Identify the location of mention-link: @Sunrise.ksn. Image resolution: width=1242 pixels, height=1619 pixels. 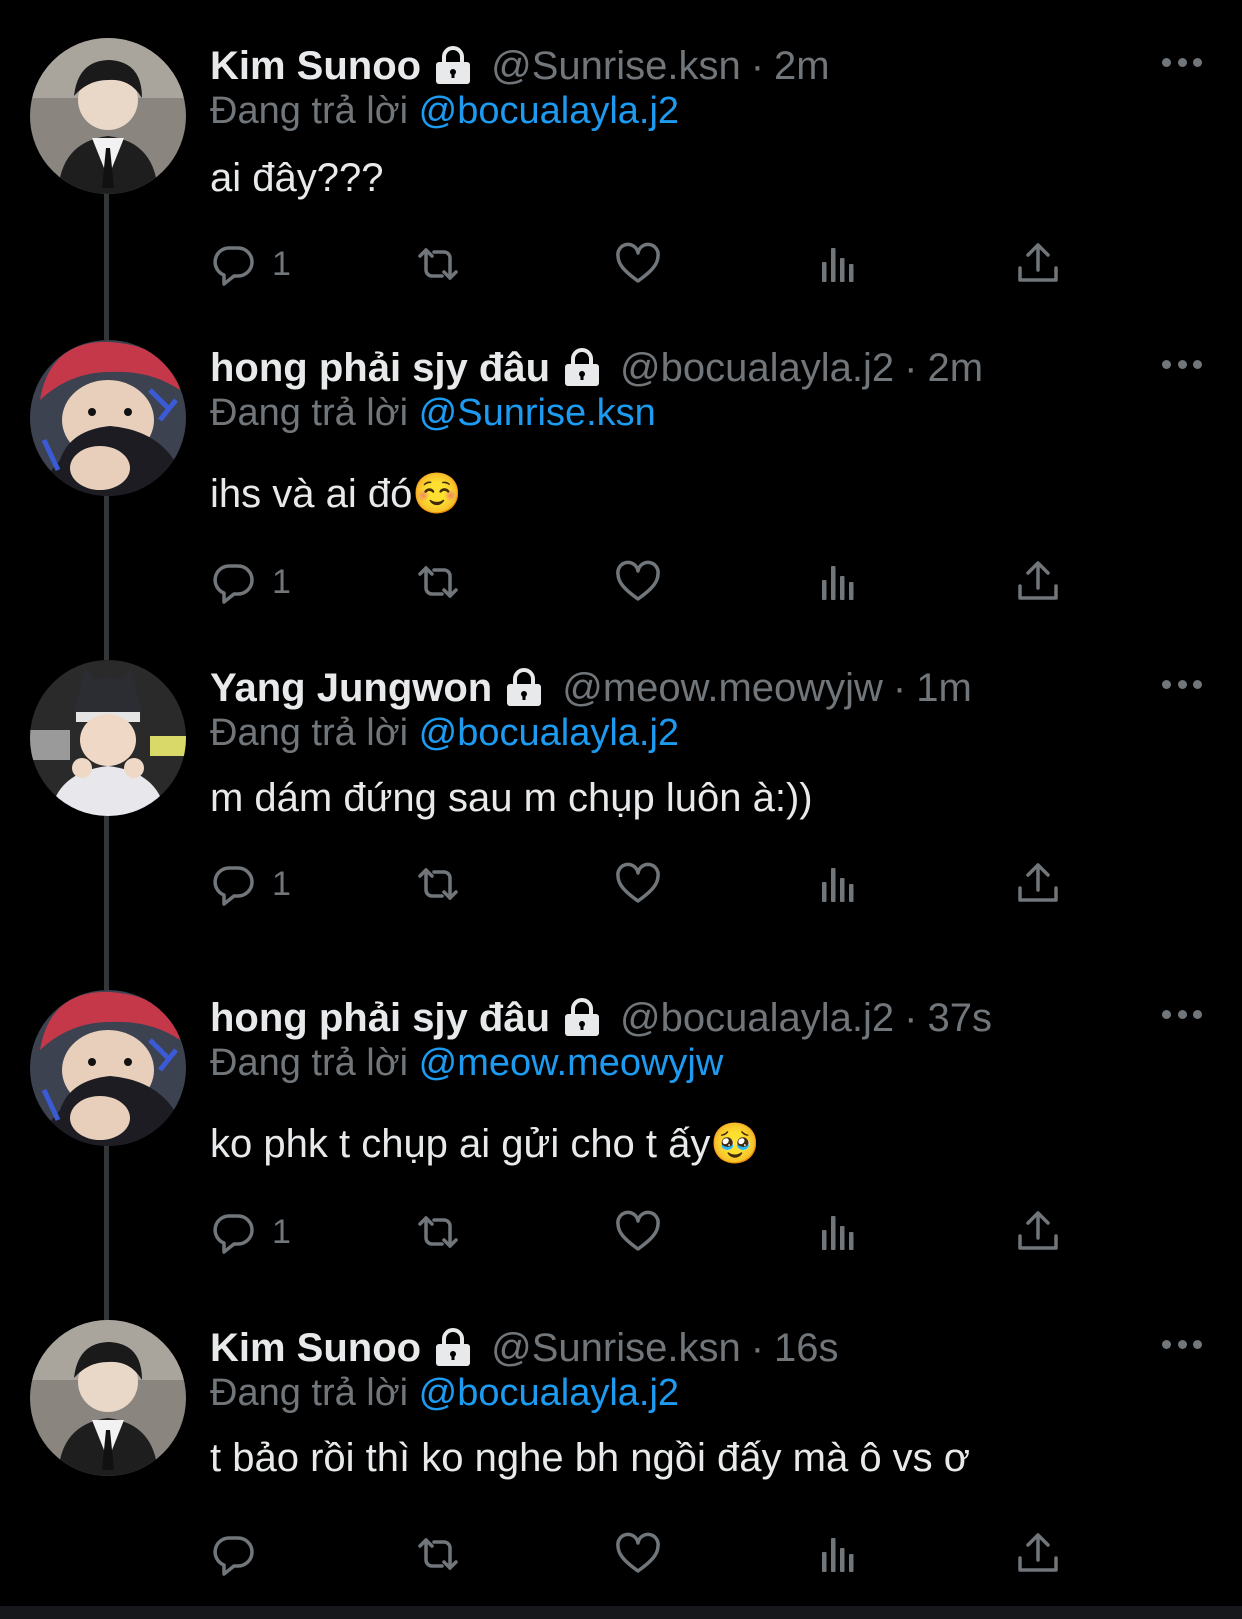
(537, 413).